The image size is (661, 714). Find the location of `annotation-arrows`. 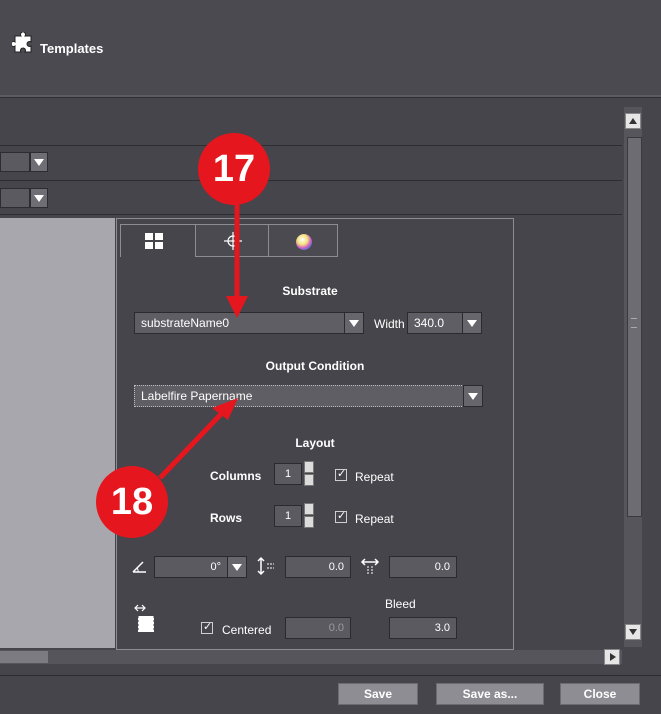

annotation-arrows is located at coordinates (203, 338).